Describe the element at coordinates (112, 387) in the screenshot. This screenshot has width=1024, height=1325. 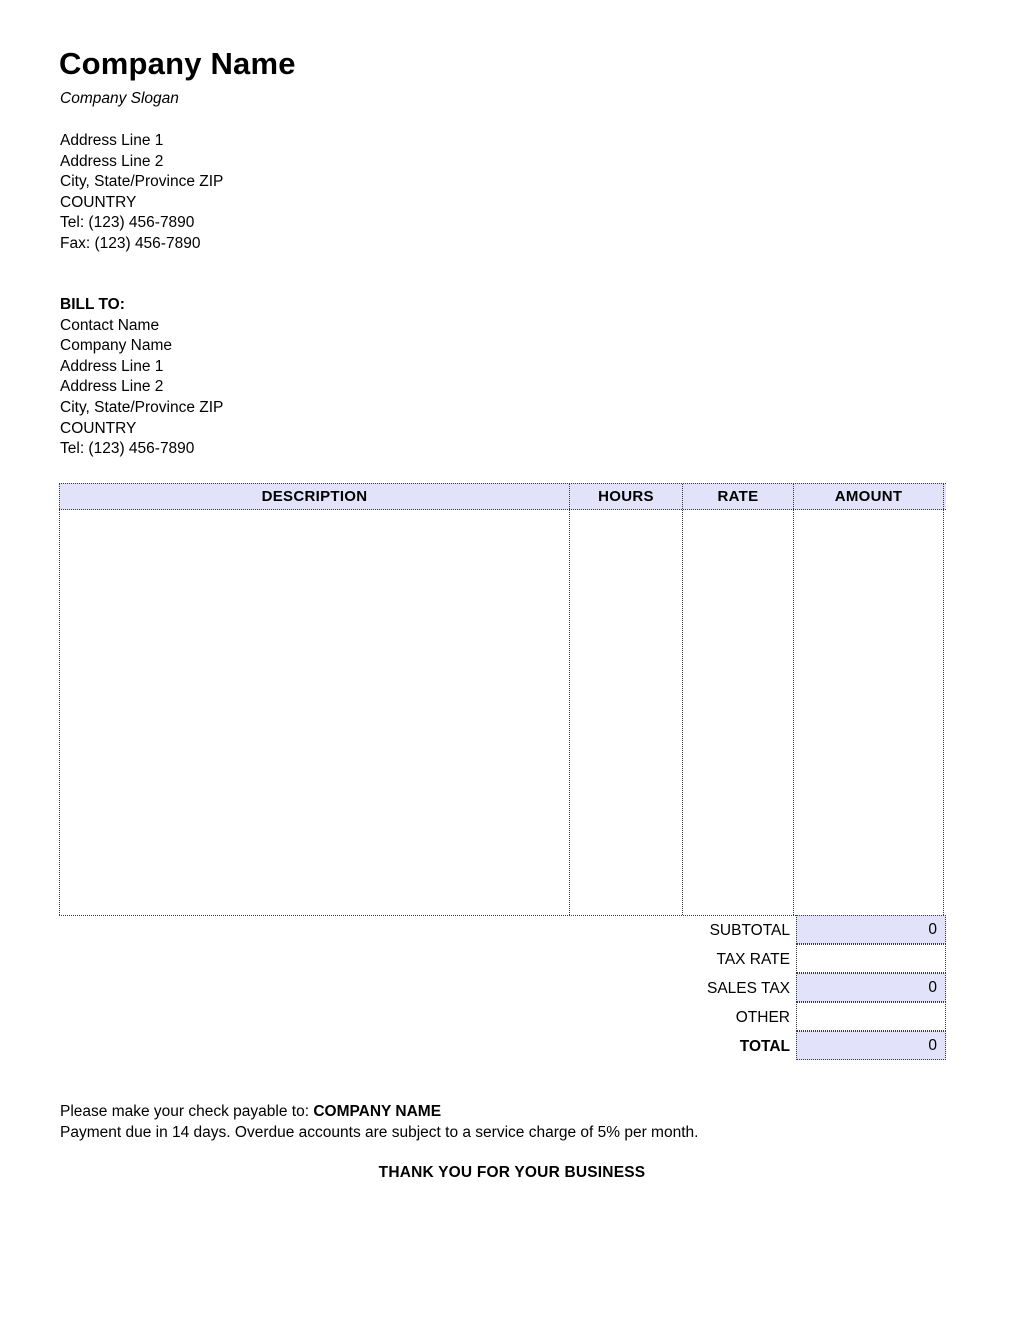
I see `bill-to-address-line: Address Line 2` at that location.